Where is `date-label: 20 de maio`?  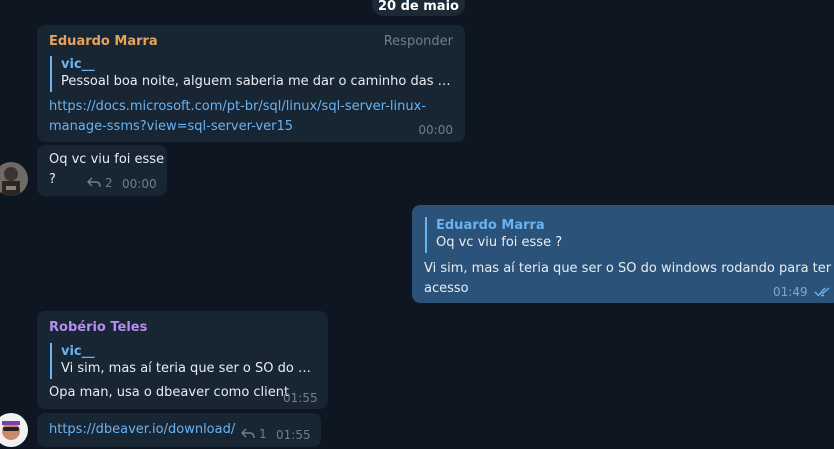
date-label: 20 de maio is located at coordinates (418, 7).